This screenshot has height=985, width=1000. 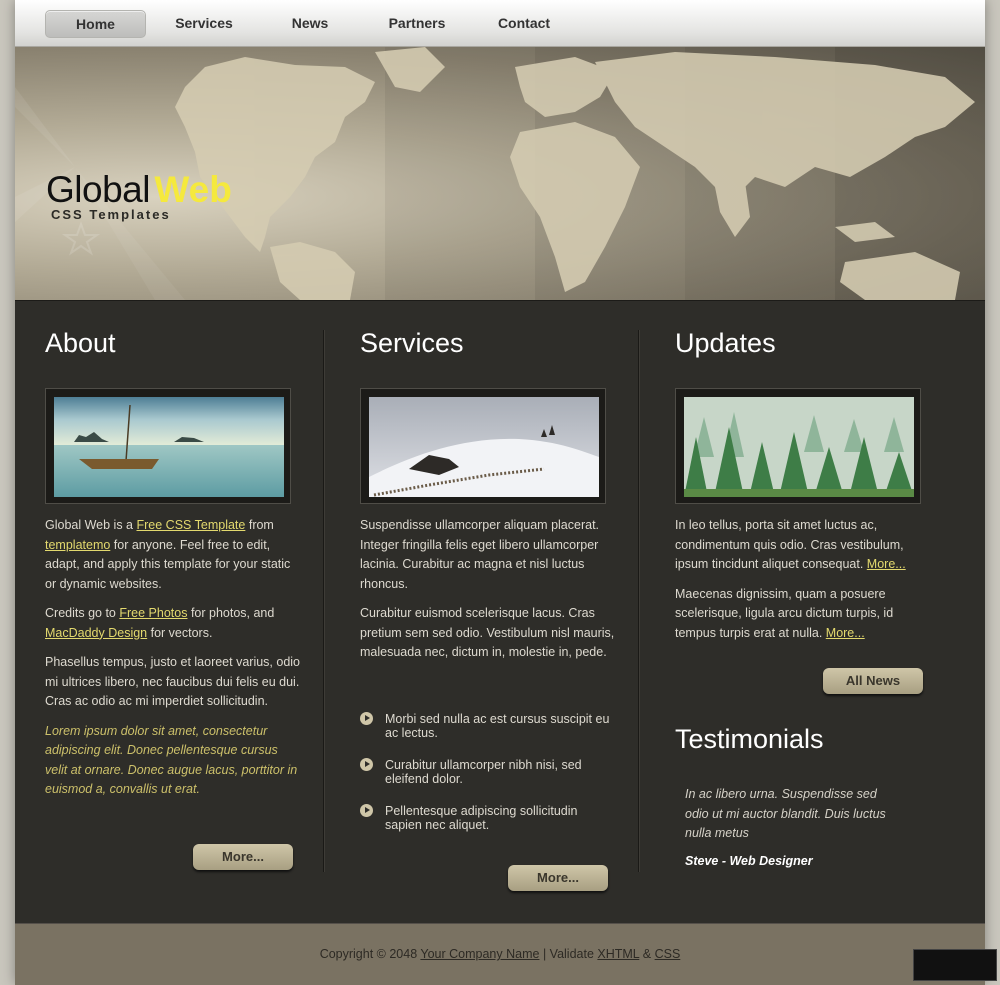 What do you see at coordinates (77, 545) in the screenshot?
I see `templatemo-link: templatemo` at bounding box center [77, 545].